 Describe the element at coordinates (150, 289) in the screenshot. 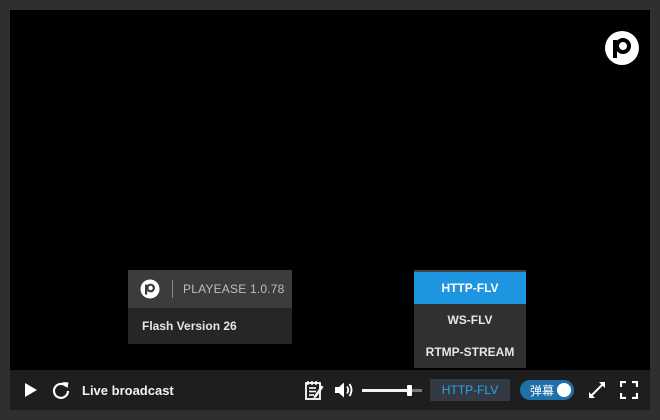

I see `playease-small-logo-icon` at that location.